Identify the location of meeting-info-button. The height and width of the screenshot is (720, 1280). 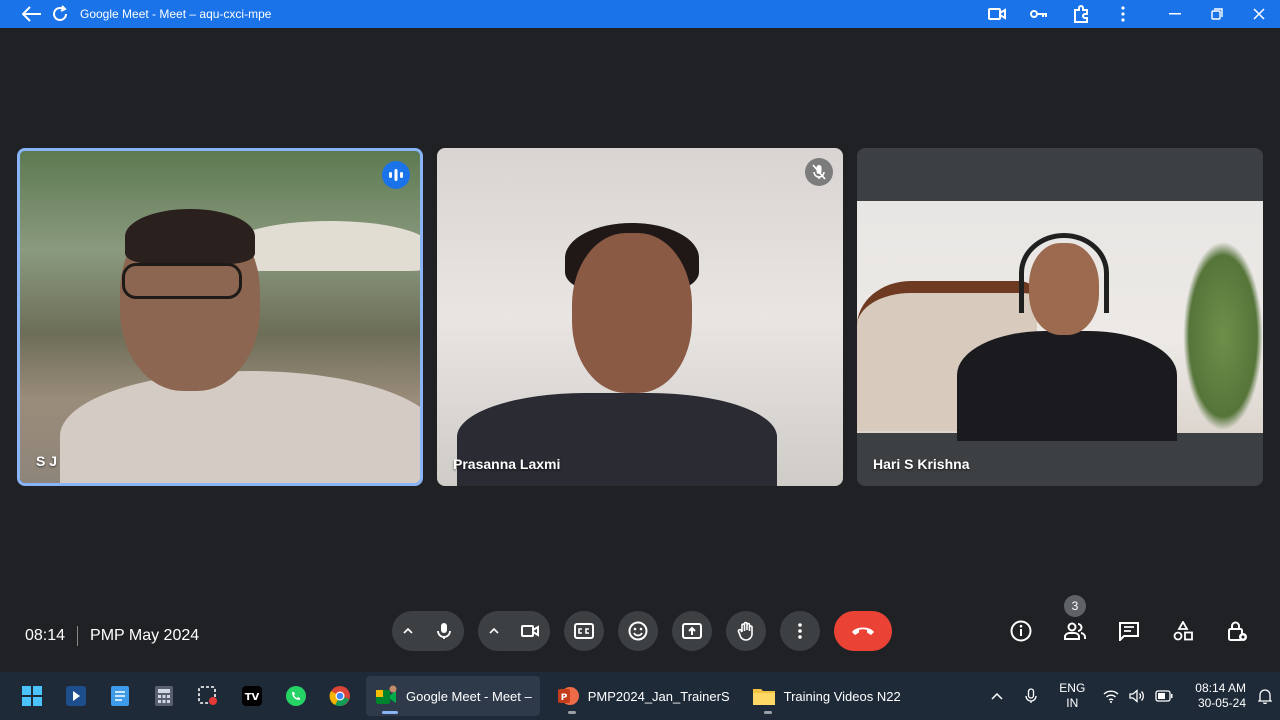
(1021, 631).